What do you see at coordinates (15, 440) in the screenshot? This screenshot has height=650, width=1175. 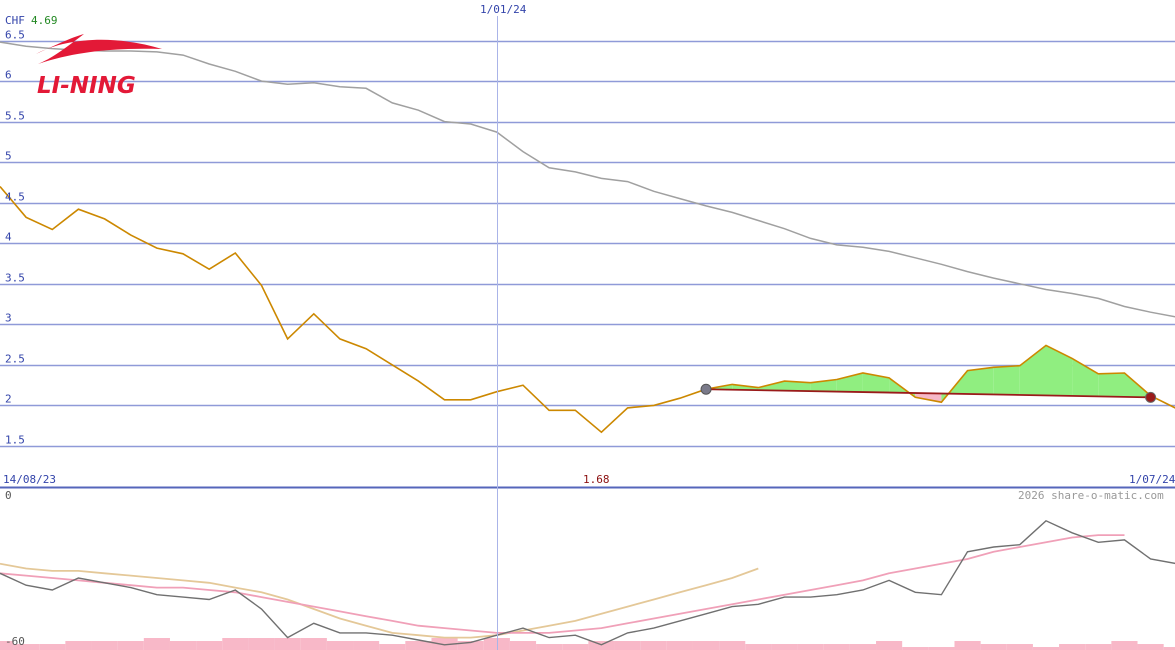 I see `y-tick-label: 1.5` at bounding box center [15, 440].